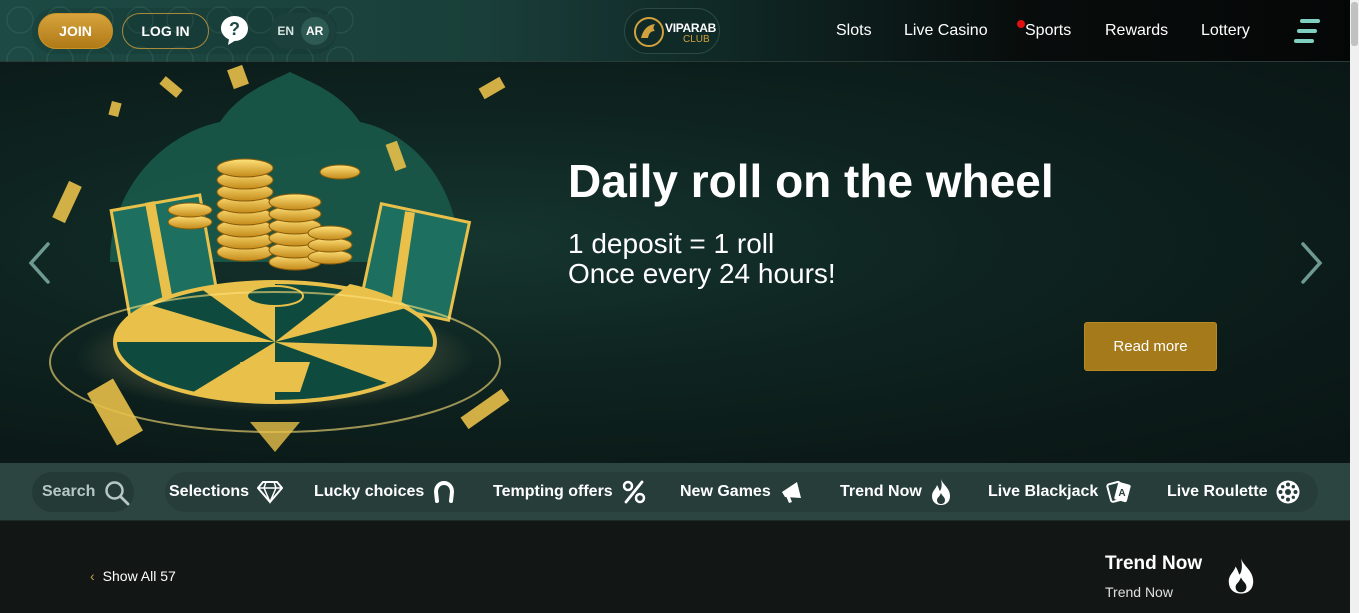  What do you see at coordinates (1225, 31) in the screenshot?
I see `nav-lottery: Lottery` at bounding box center [1225, 31].